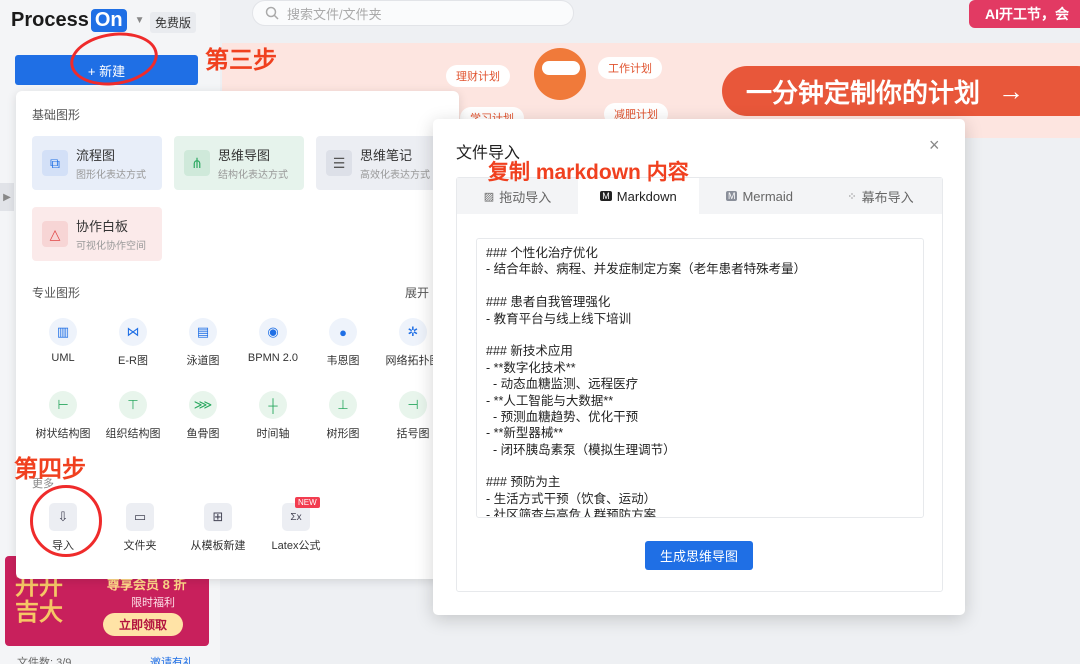 The width and height of the screenshot is (1080, 664). I want to click on flowchart-icon: ⧉, so click(55, 163).